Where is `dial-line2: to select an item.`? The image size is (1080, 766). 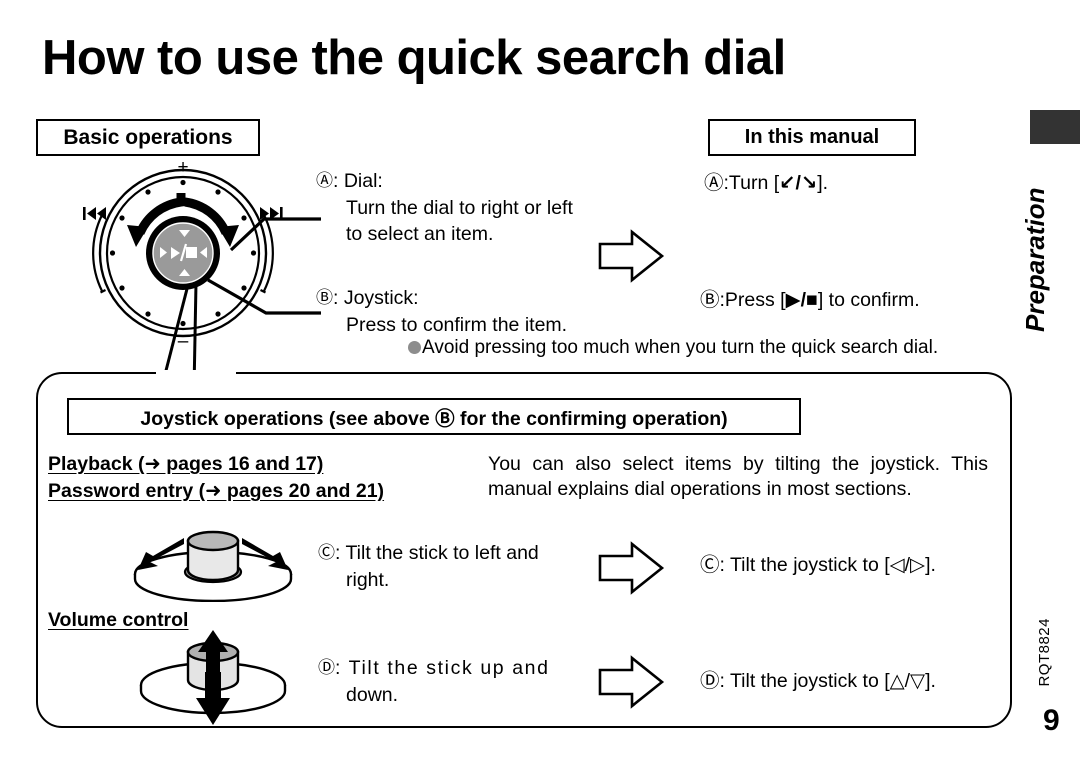 dial-line2: to select an item. is located at coordinates (420, 234).